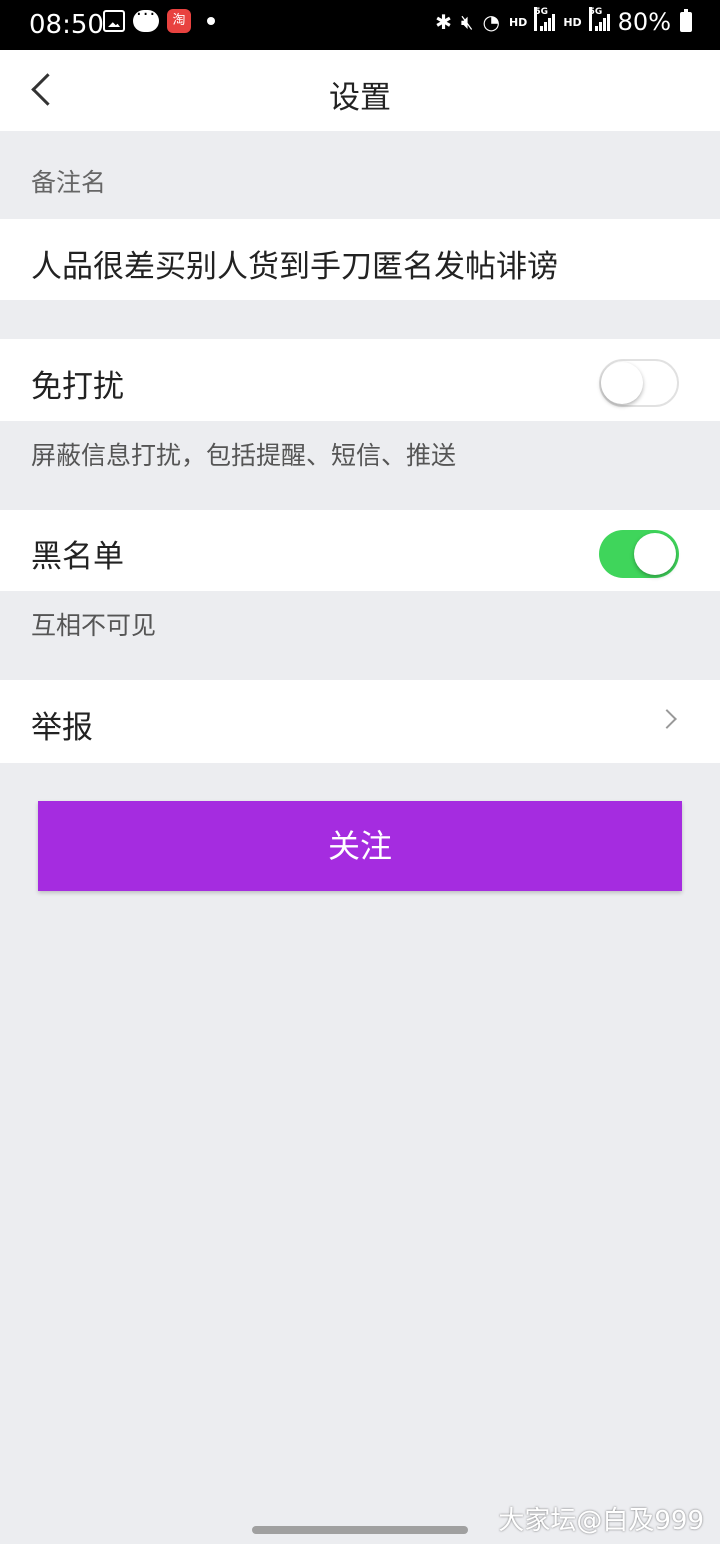 This screenshot has height=1544, width=720. Describe the element at coordinates (360, 846) in the screenshot. I see `follow-button: 关注` at that location.